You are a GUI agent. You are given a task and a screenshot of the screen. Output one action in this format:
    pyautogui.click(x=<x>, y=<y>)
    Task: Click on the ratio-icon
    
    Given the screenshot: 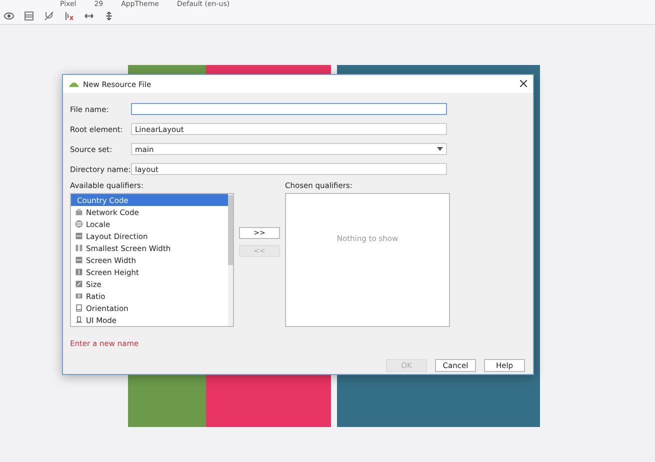 What is the action you would take?
    pyautogui.click(x=79, y=296)
    